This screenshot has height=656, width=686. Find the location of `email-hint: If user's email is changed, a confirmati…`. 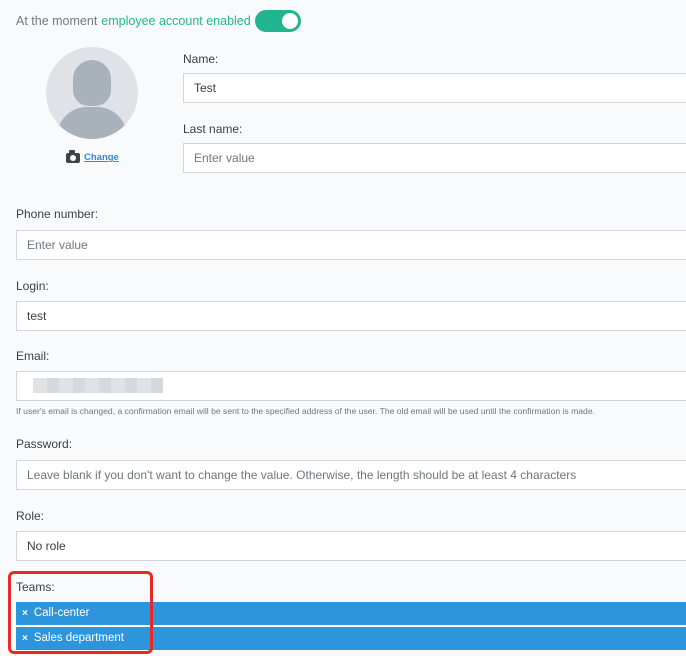

email-hint: If user's email is changed, a confirmati… is located at coordinates (305, 411).